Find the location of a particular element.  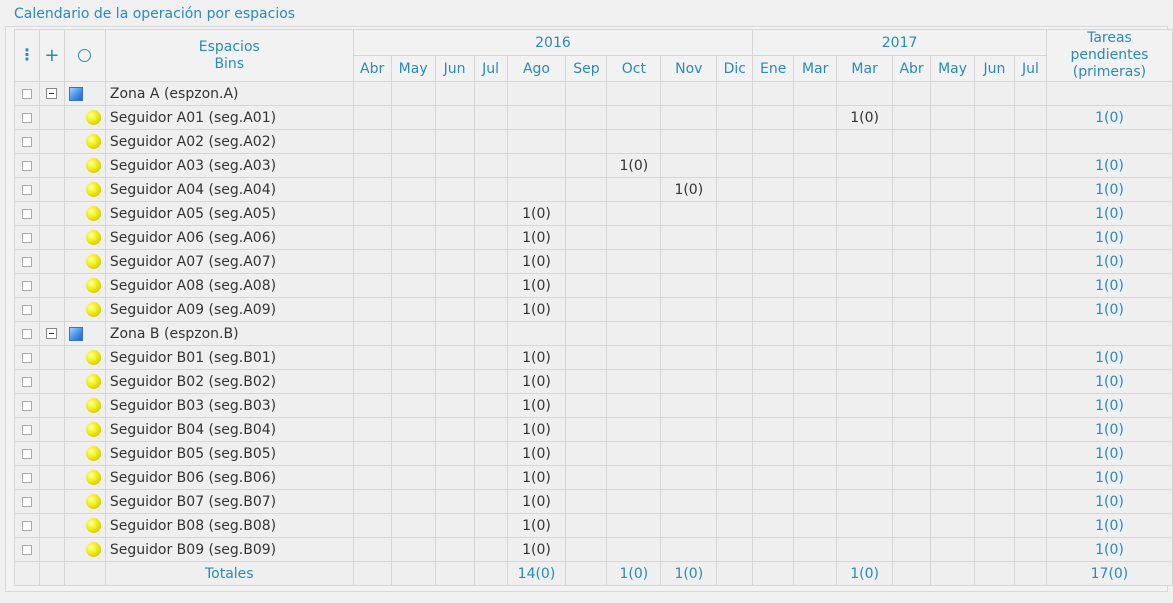

table-row: Seguidor B05 (seg.B05) 1(0) 1(0) is located at coordinates (593, 453).